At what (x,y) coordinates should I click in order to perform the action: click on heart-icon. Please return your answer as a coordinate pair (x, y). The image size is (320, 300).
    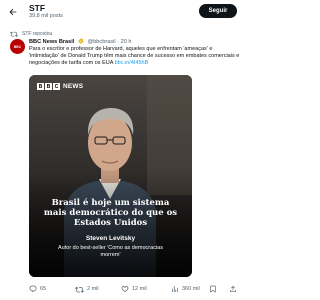
    Looking at the image, I should click on (125, 289).